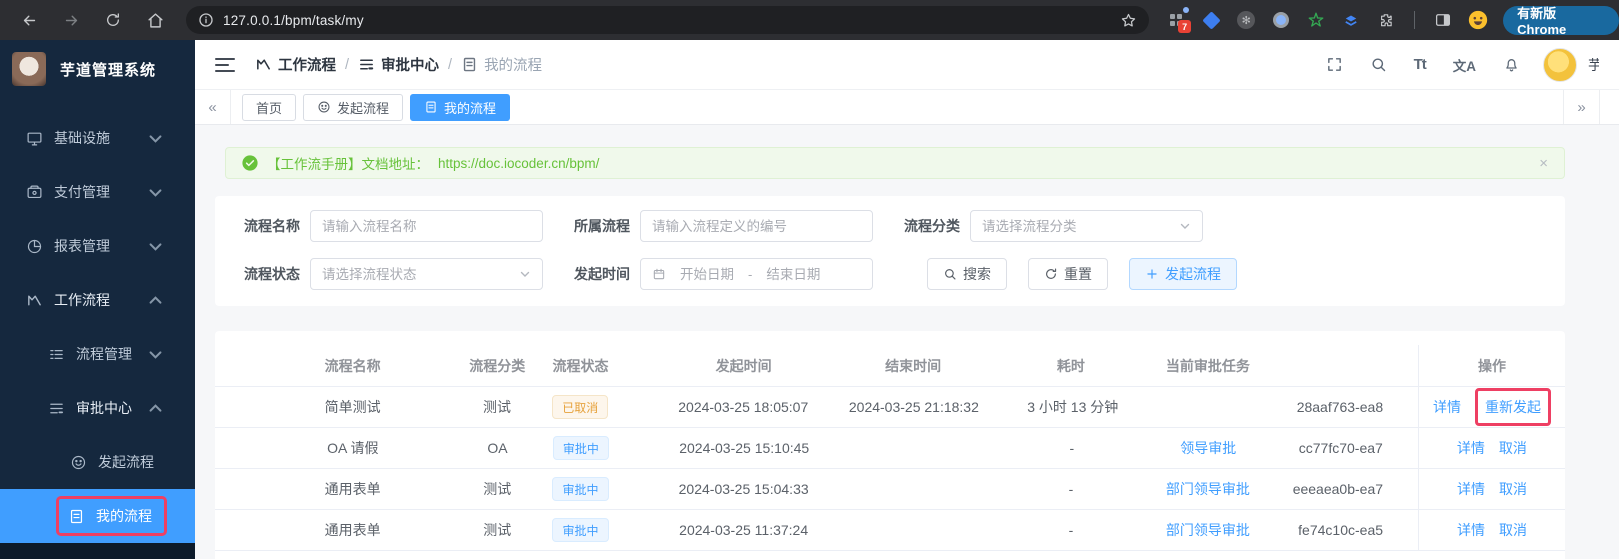 This screenshot has height=559, width=1619. Describe the element at coordinates (76, 516) in the screenshot. I see `document-icon` at that location.